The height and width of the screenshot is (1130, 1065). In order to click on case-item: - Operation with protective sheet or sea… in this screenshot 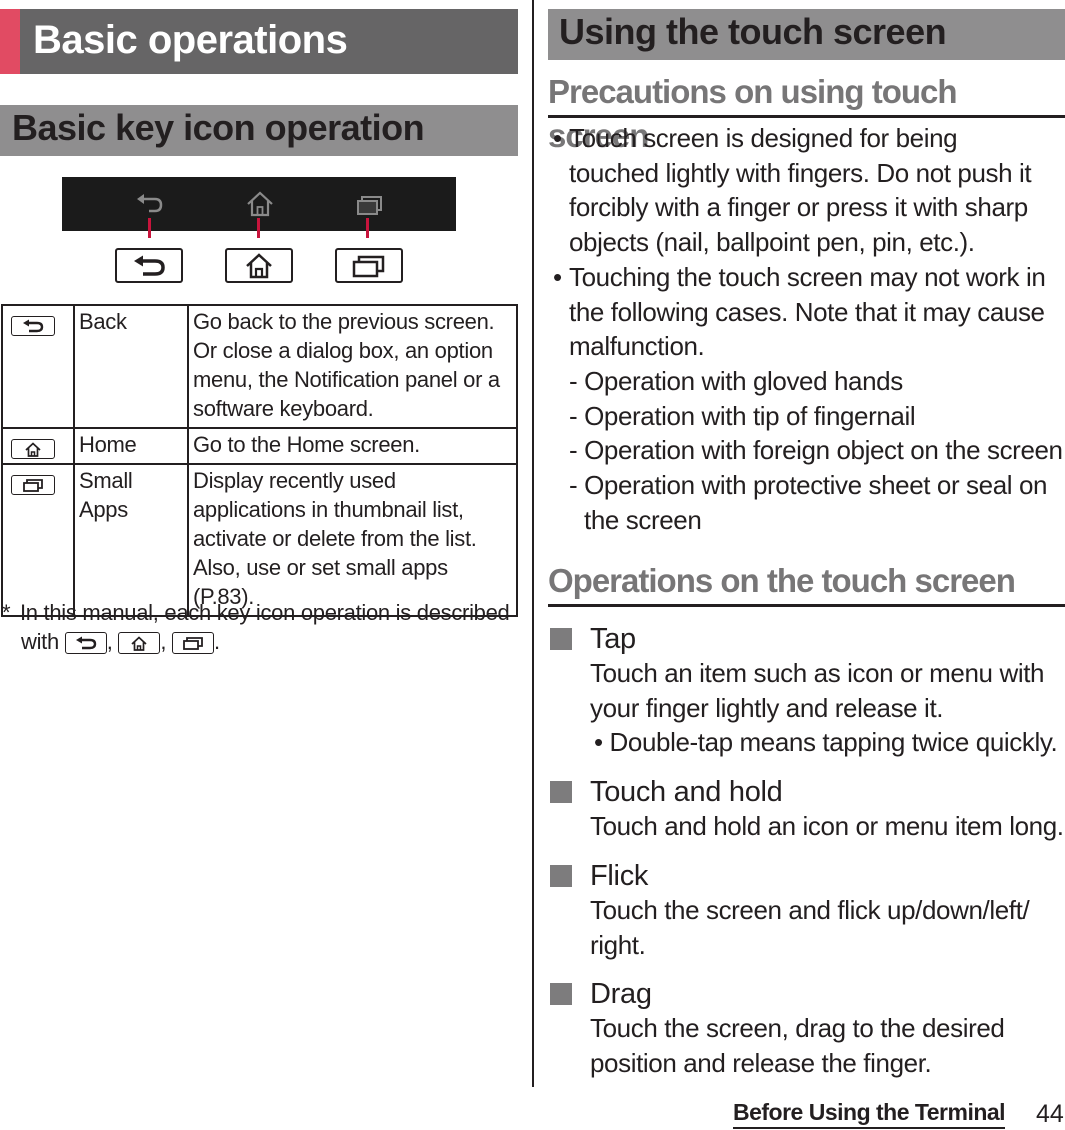, I will do `click(808, 502)`.